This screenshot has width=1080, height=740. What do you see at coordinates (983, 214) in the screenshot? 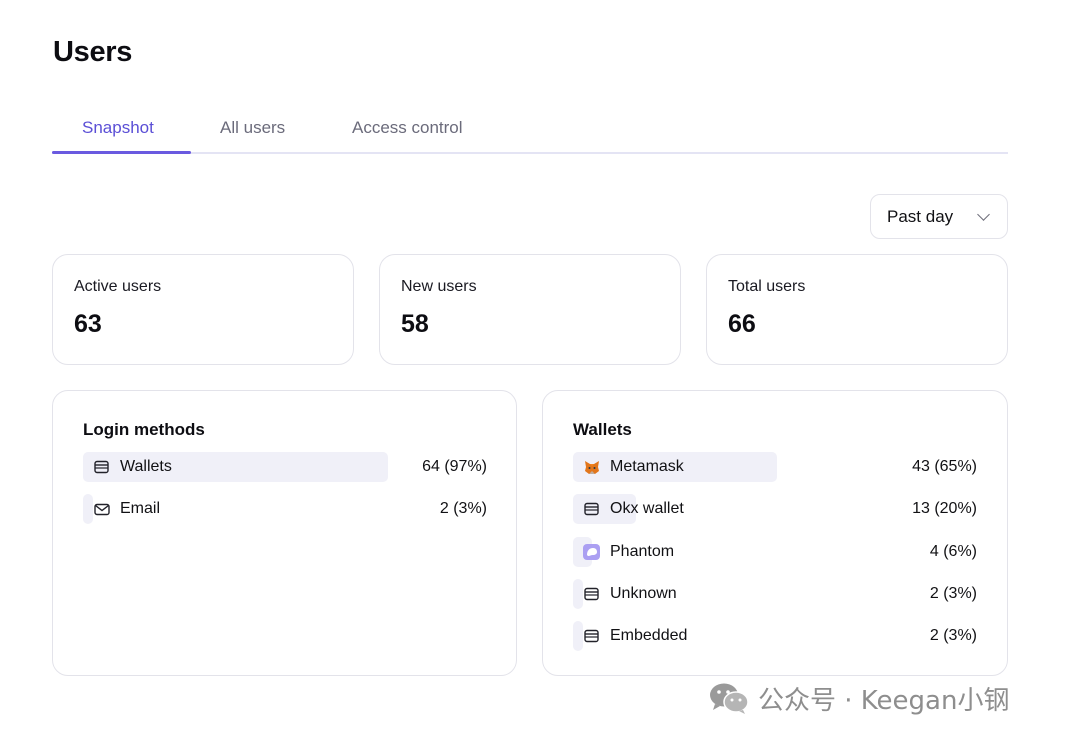
I see `chevron-down-icon` at bounding box center [983, 214].